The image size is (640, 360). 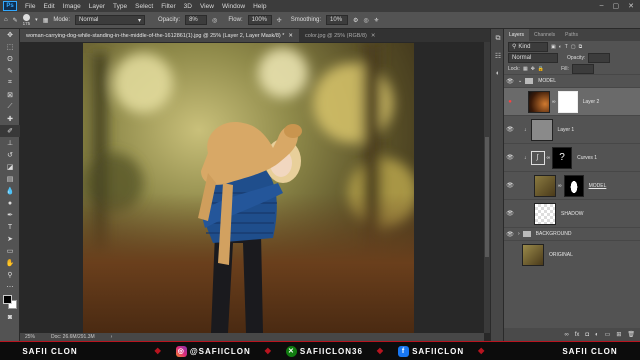 I want to click on link-layers-icon: ∞, so click(x=566, y=335).